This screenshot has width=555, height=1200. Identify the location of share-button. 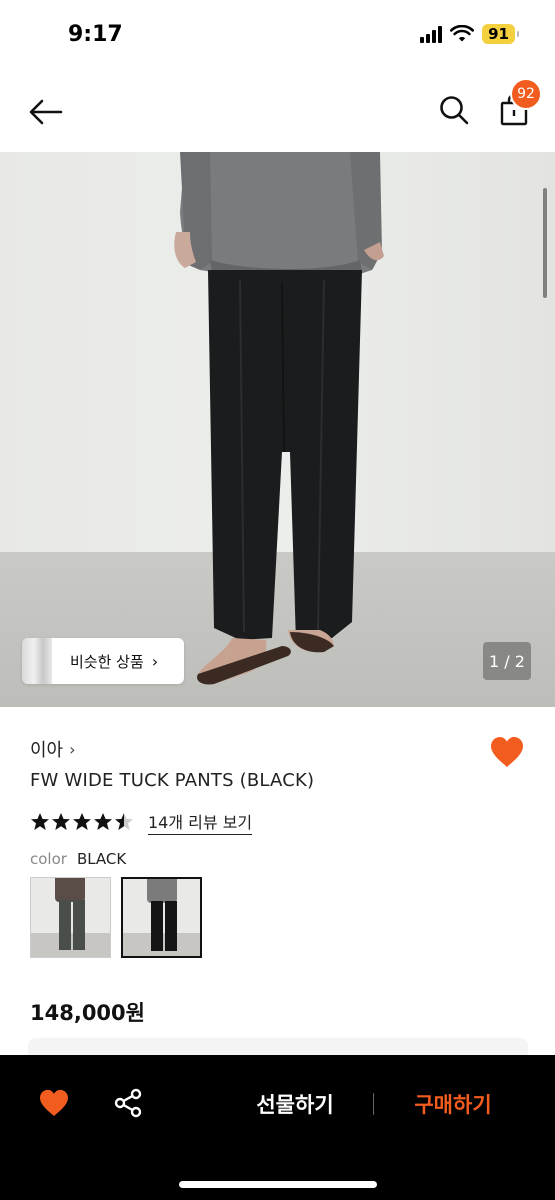
(128, 1103).